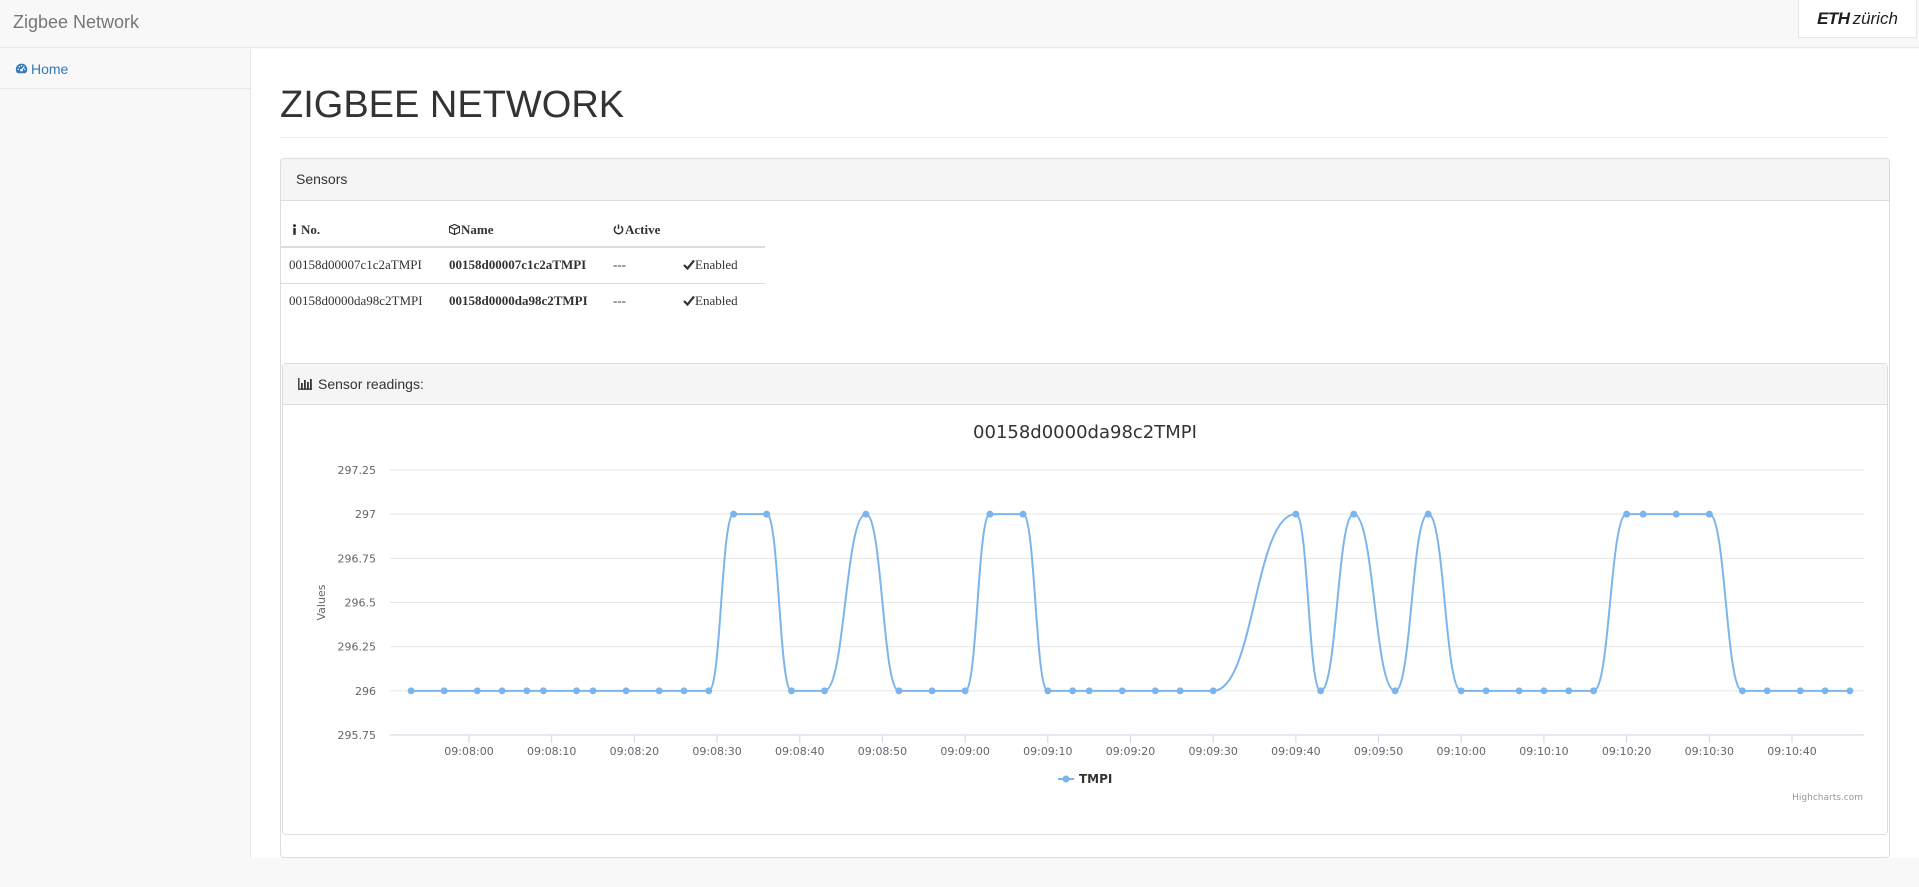  Describe the element at coordinates (959, 24) in the screenshot. I see `navbar: Zigbee Network ETH zürich` at that location.